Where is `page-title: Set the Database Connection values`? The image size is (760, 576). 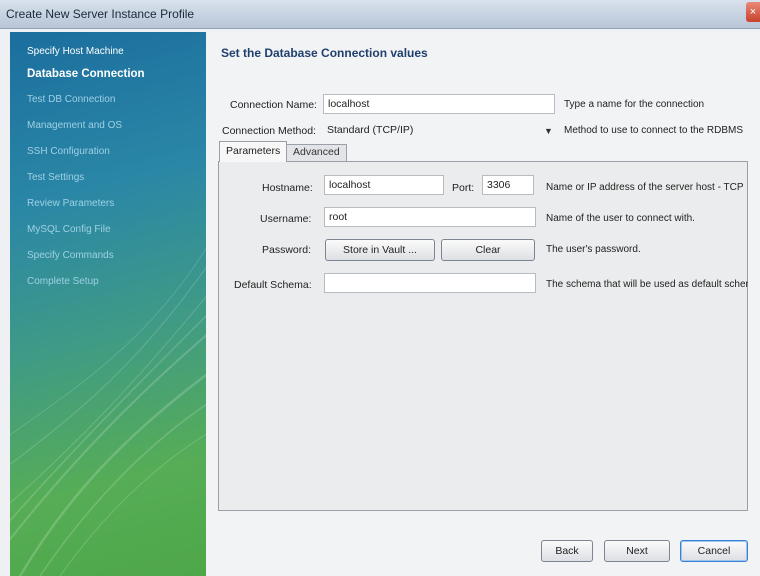
page-title: Set the Database Connection values is located at coordinates (324, 53).